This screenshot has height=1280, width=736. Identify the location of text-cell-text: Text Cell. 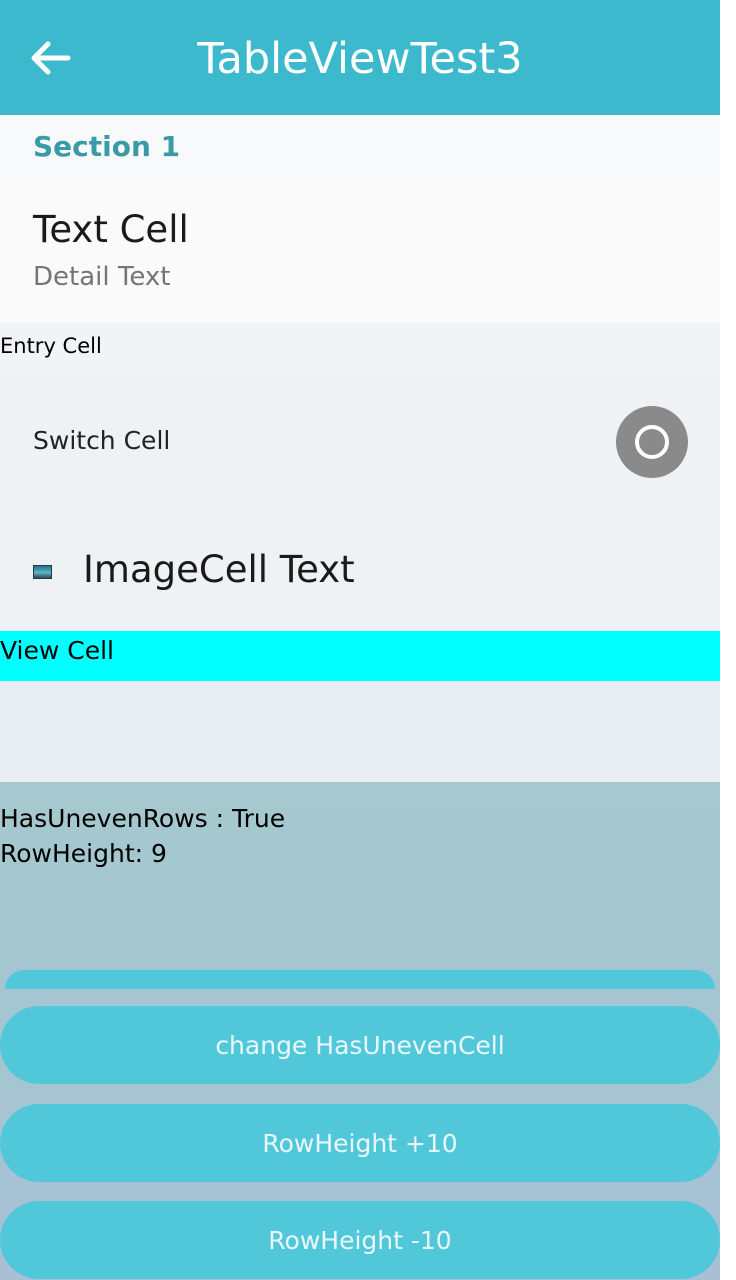
(111, 229).